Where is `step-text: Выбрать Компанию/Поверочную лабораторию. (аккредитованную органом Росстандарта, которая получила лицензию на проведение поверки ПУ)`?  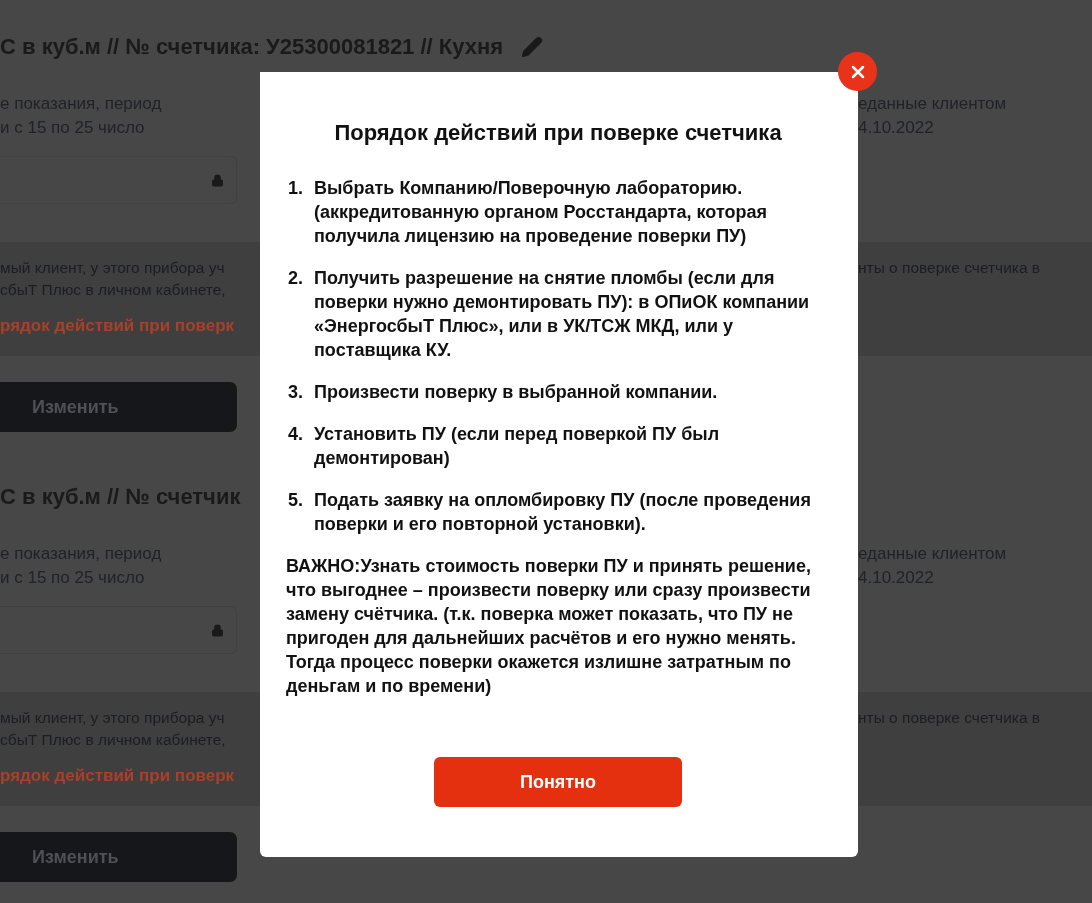
step-text: Выбрать Компанию/Поверочную лабораторию. (аккредитованную органом Росстандарта, которая получила лицензию на проведение поверки ПУ) is located at coordinates (541, 212).